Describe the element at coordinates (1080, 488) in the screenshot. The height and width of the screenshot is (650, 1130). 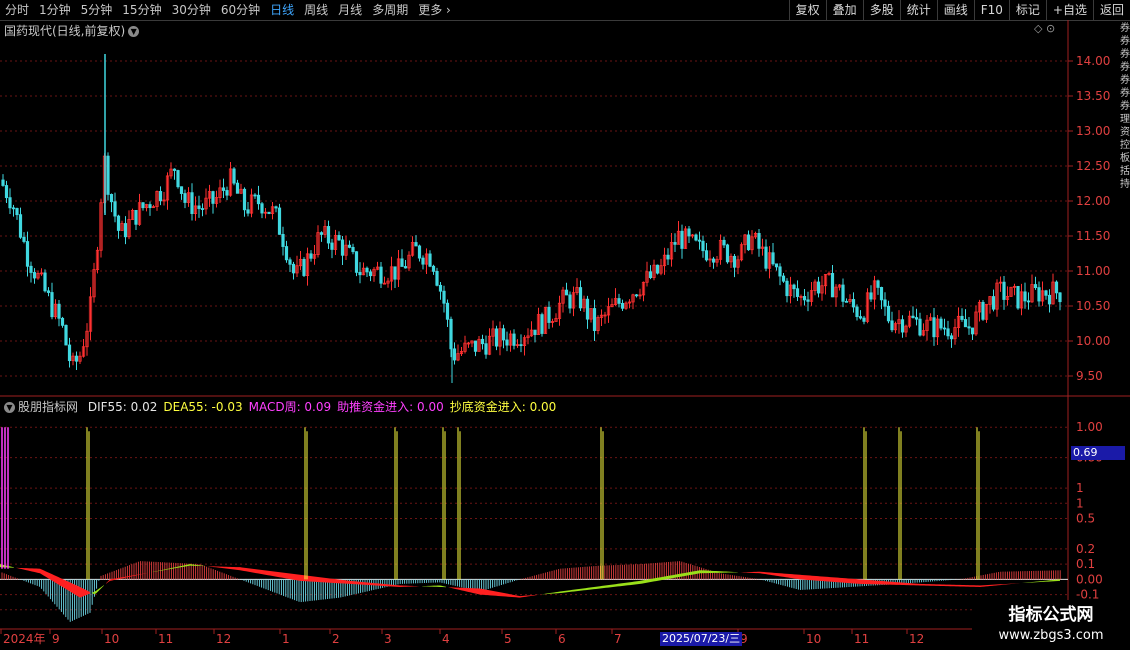
I see `ind-tick-label: 1` at that location.